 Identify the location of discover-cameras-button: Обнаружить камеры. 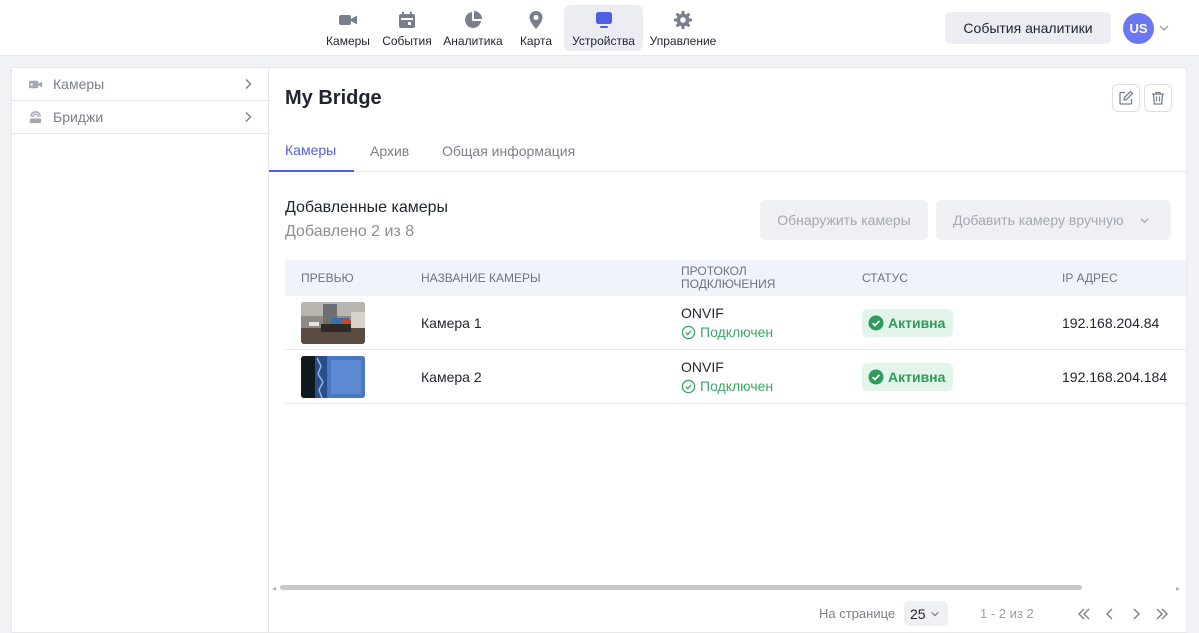
(844, 220).